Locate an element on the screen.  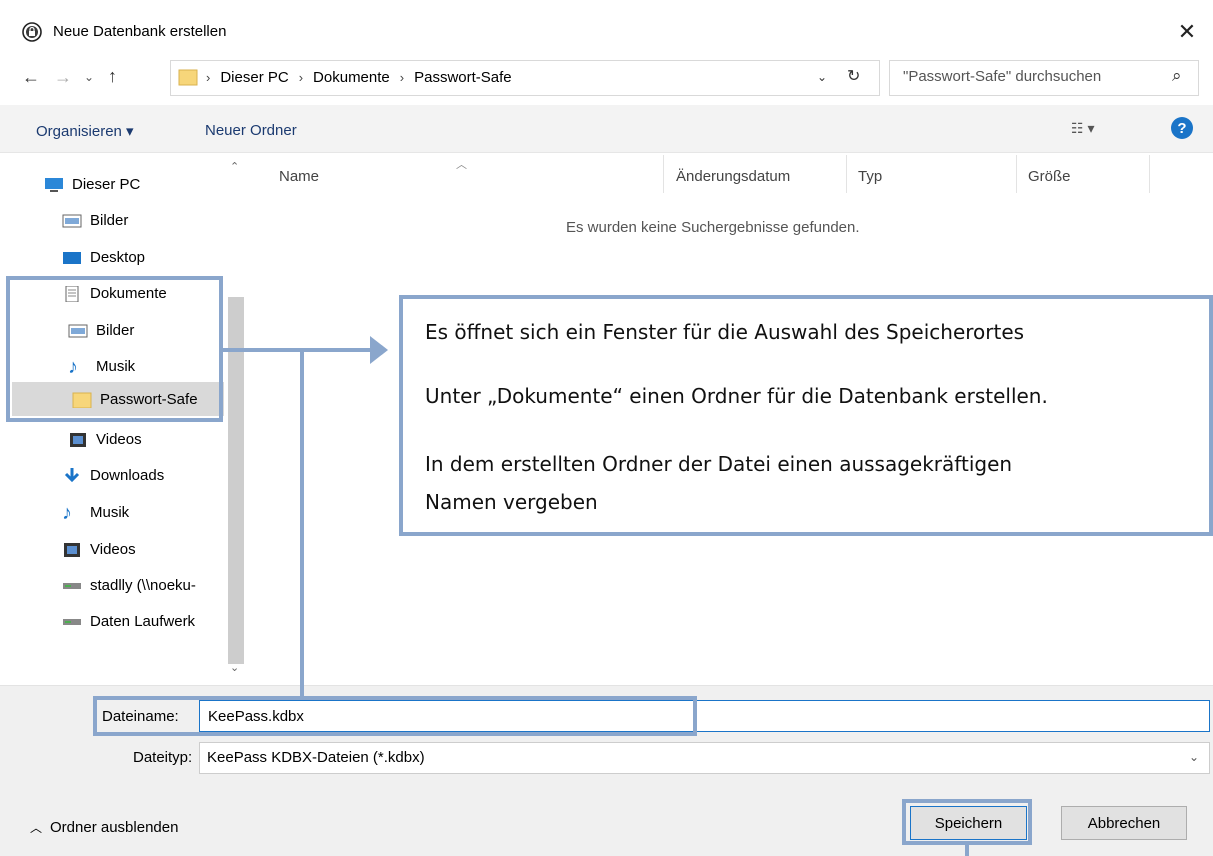
command-bar is located at coordinates (606, 129).